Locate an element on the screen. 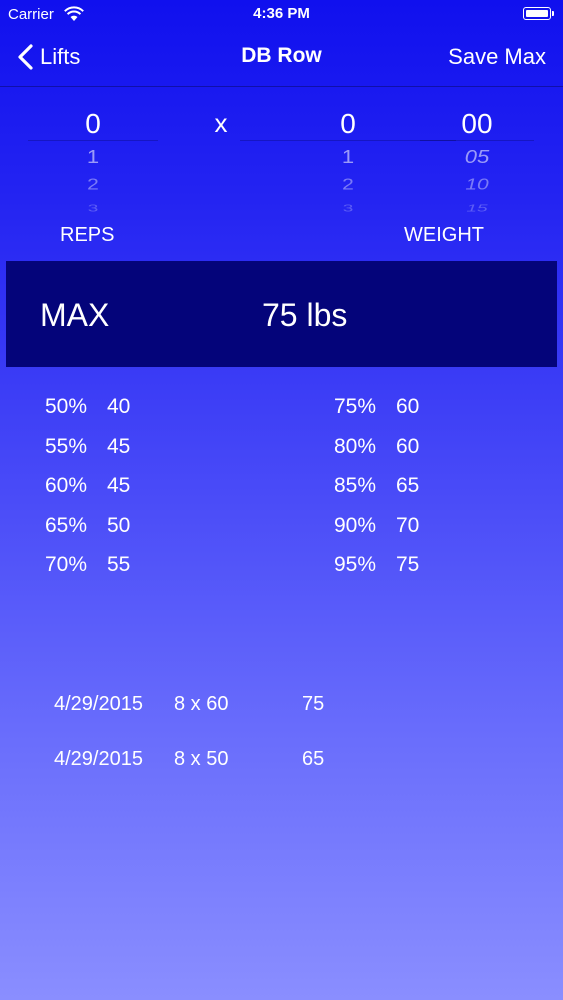  percent-row: 70% 55 is located at coordinates (87, 573).